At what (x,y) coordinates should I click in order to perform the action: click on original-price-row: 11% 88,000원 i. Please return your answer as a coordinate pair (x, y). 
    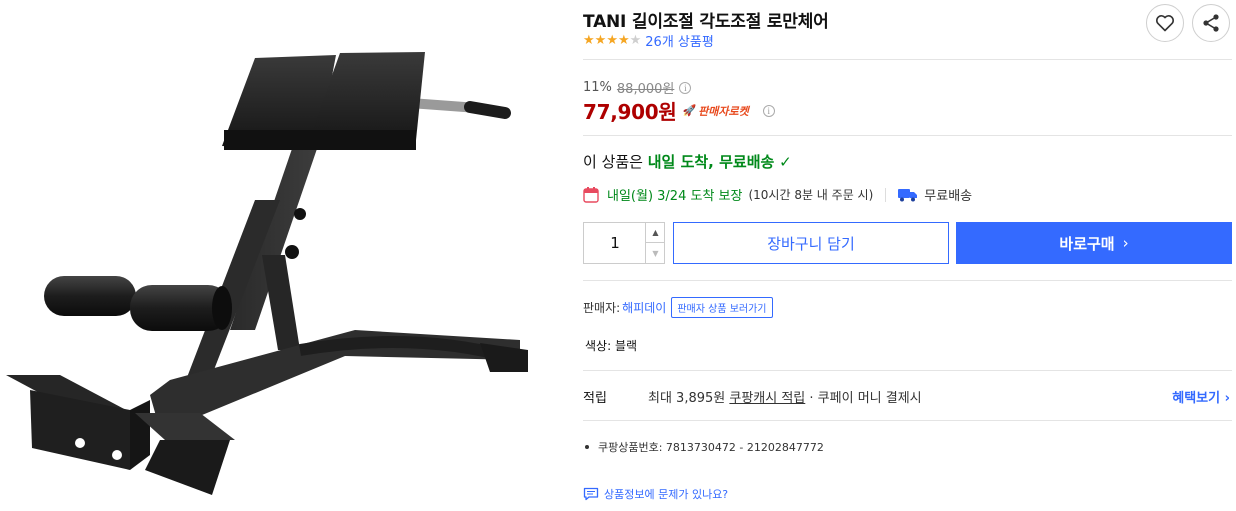
    Looking at the image, I should click on (637, 87).